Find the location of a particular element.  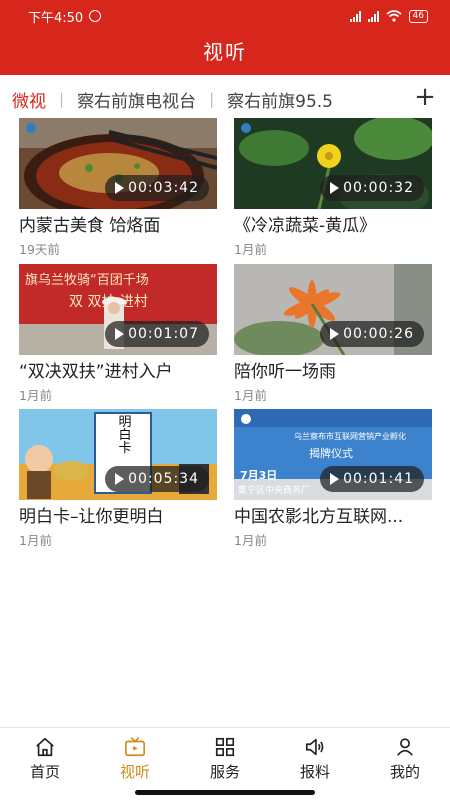

tab-tv-station: 察右前旗电视台 is located at coordinates (136, 99).